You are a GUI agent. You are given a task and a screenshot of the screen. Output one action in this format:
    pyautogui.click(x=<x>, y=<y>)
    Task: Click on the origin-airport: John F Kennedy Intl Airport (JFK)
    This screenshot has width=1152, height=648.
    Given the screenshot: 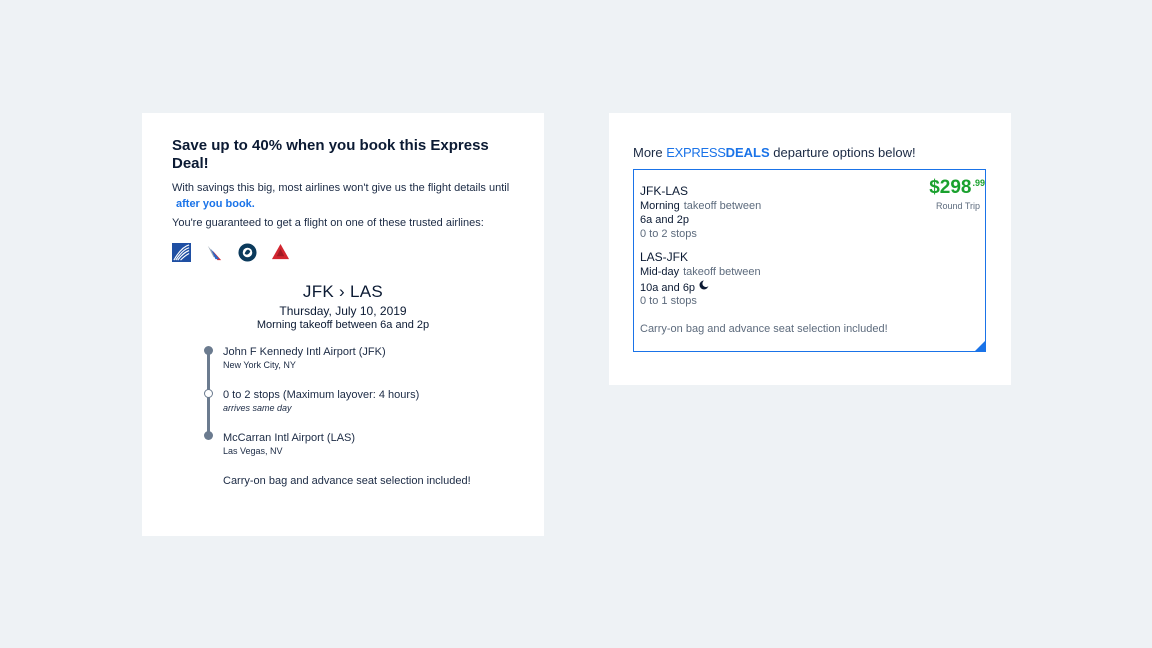 What is the action you would take?
    pyautogui.click(x=304, y=352)
    